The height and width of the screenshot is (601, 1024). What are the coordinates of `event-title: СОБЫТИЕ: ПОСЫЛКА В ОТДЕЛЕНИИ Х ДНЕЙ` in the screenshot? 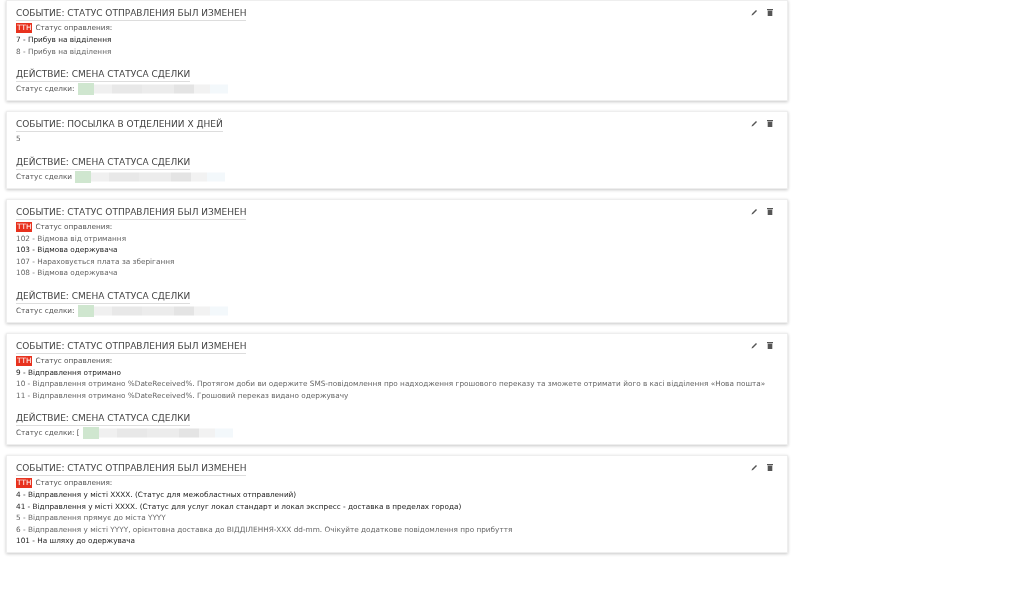 It's located at (119, 125).